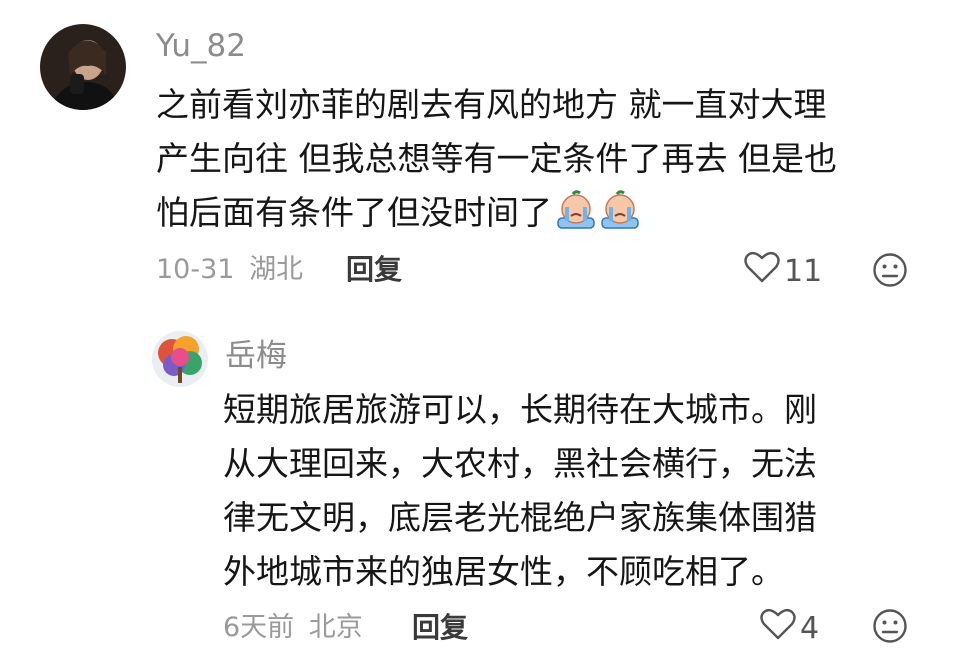  What do you see at coordinates (810, 628) in the screenshot?
I see `like-count: 4` at bounding box center [810, 628].